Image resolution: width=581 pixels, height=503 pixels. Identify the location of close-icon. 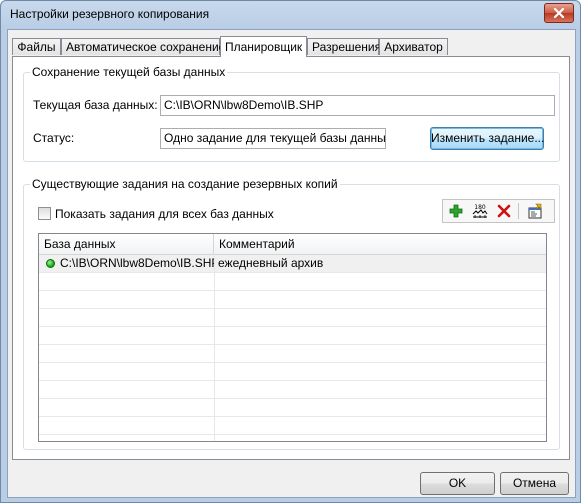
(559, 13).